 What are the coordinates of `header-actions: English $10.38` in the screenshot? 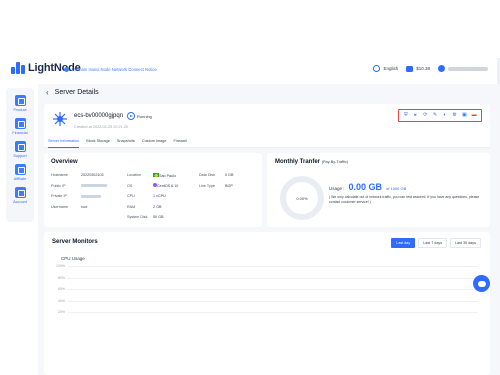 It's located at (430, 68).